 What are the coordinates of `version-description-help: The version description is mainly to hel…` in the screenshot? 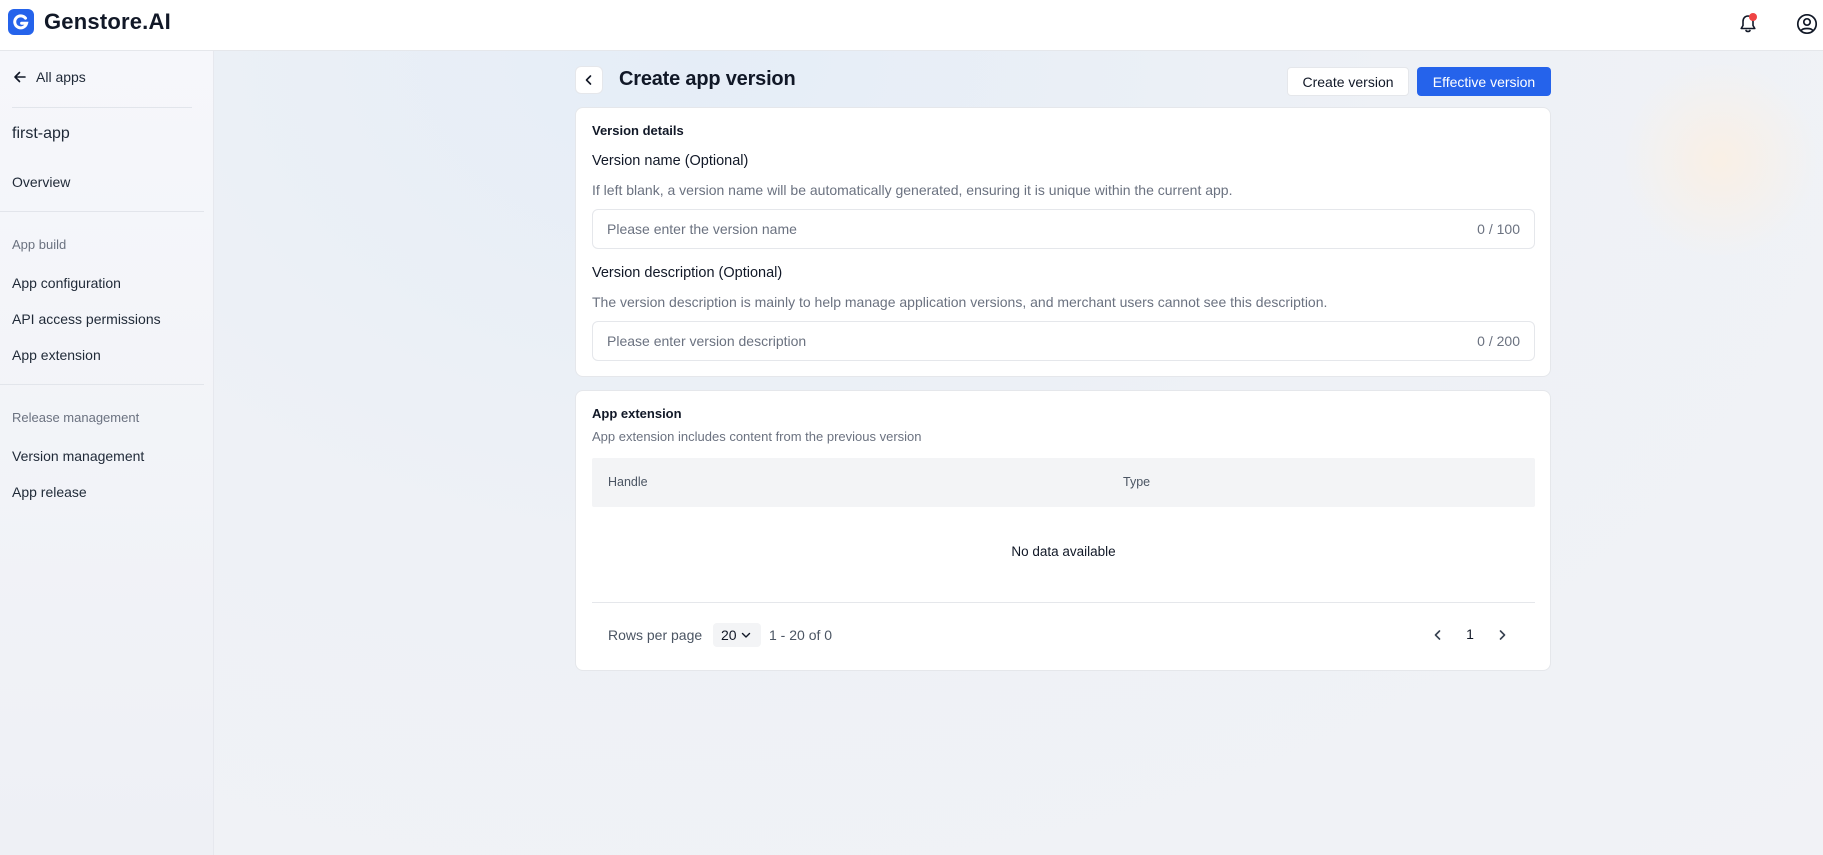 It's located at (960, 302).